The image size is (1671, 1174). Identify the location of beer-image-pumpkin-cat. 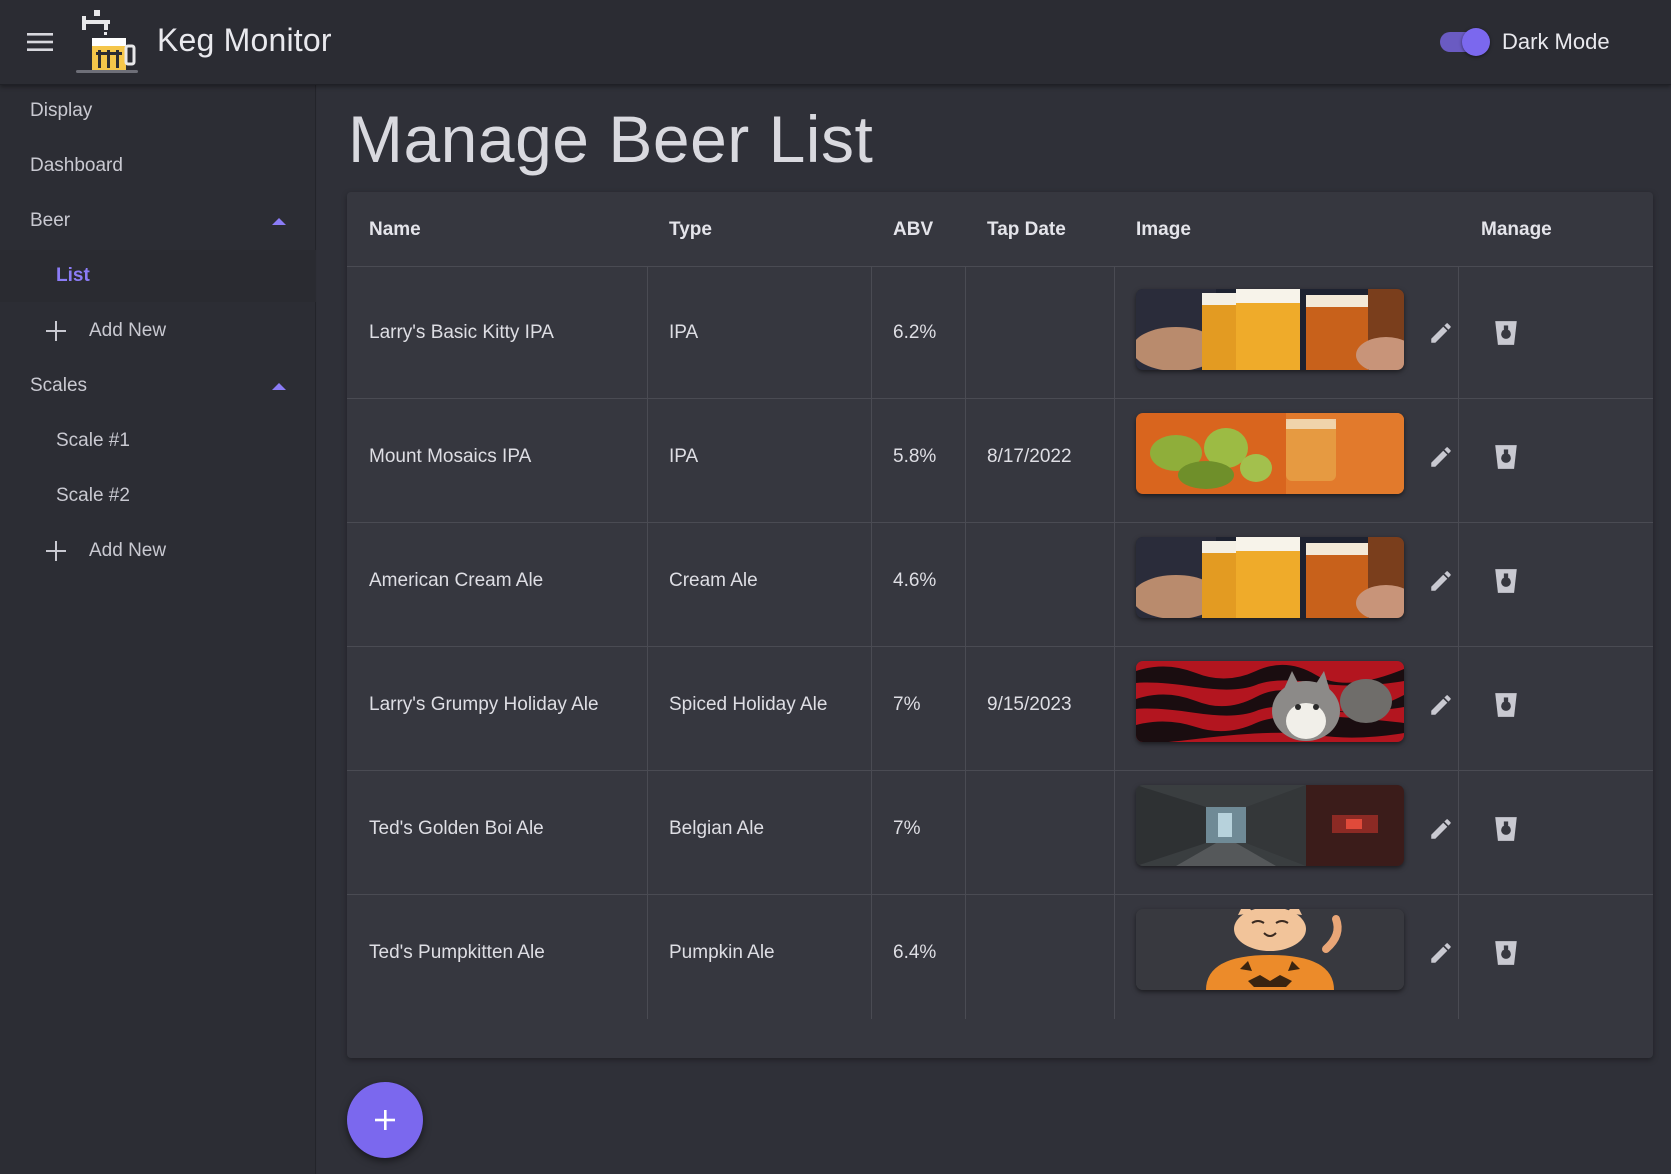
(1270, 949).